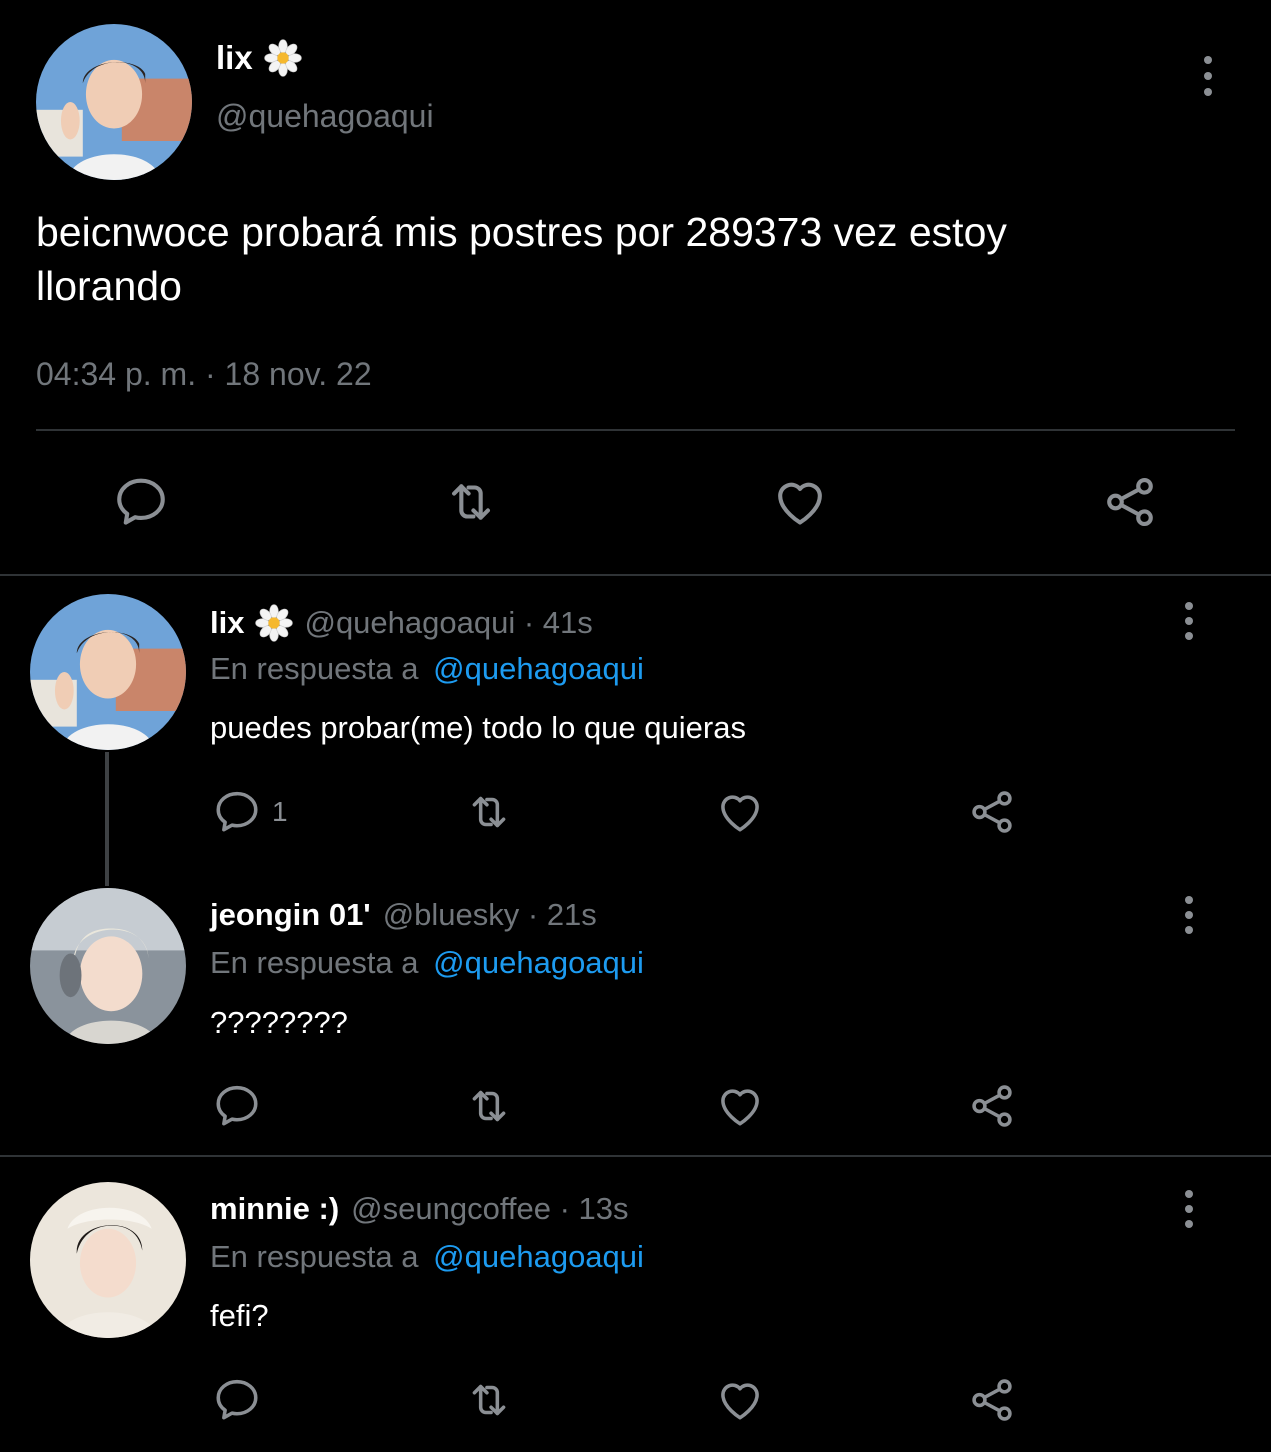 Image resolution: width=1271 pixels, height=1452 pixels. Describe the element at coordinates (478, 727) in the screenshot. I see `reply-text: puedes probar(me) todo lo que quieras` at that location.